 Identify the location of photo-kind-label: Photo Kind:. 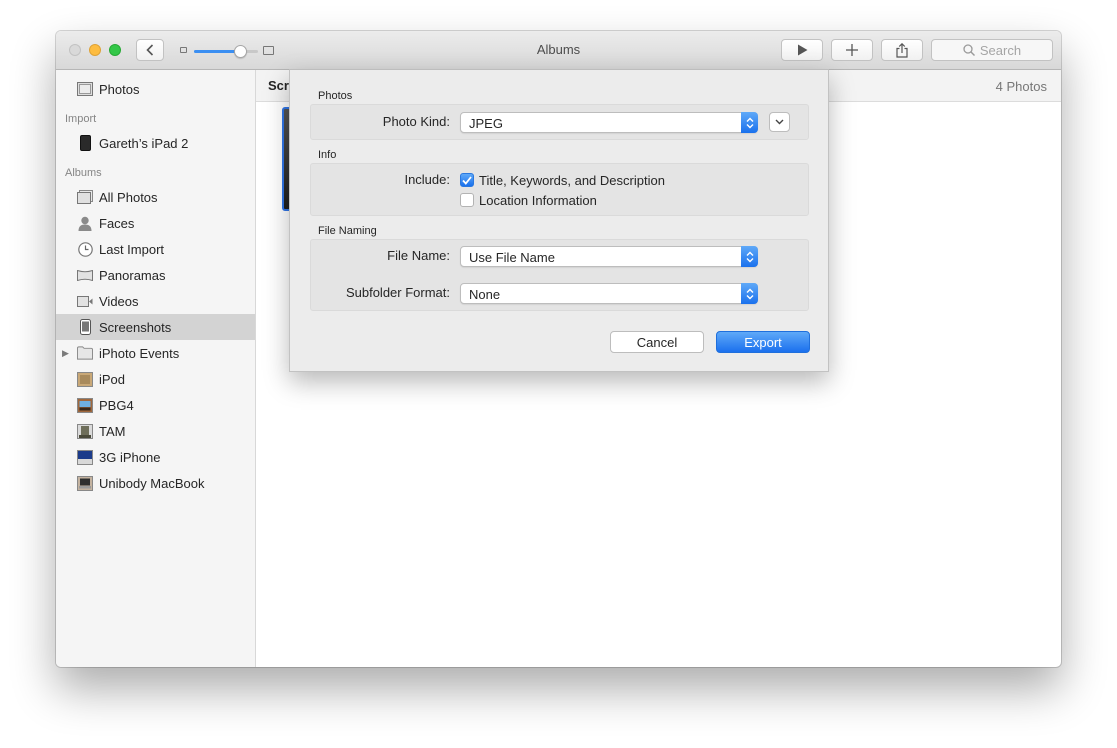
(416, 121).